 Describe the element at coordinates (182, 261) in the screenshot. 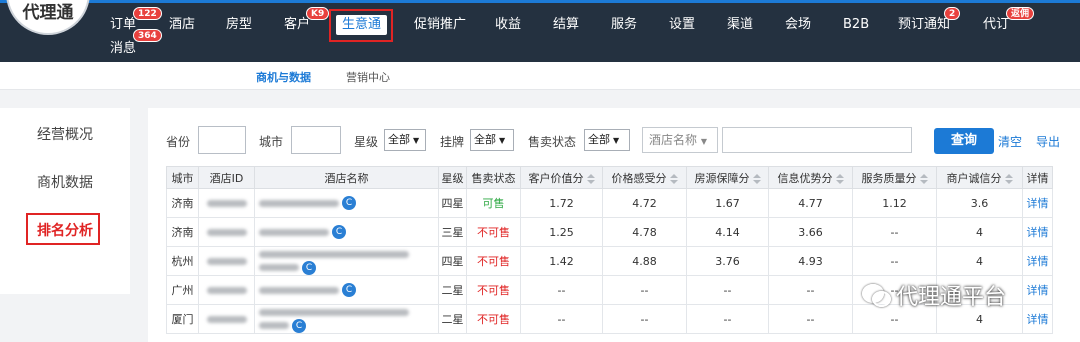

I see `cell-city: 杭州` at that location.